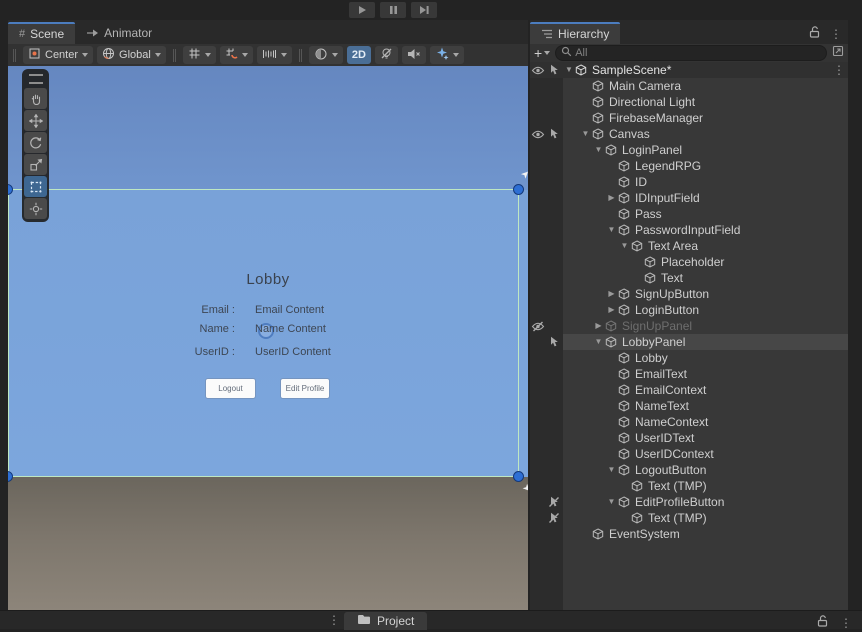  I want to click on hierarchy-row: ▼ Text Area, so click(689, 246).